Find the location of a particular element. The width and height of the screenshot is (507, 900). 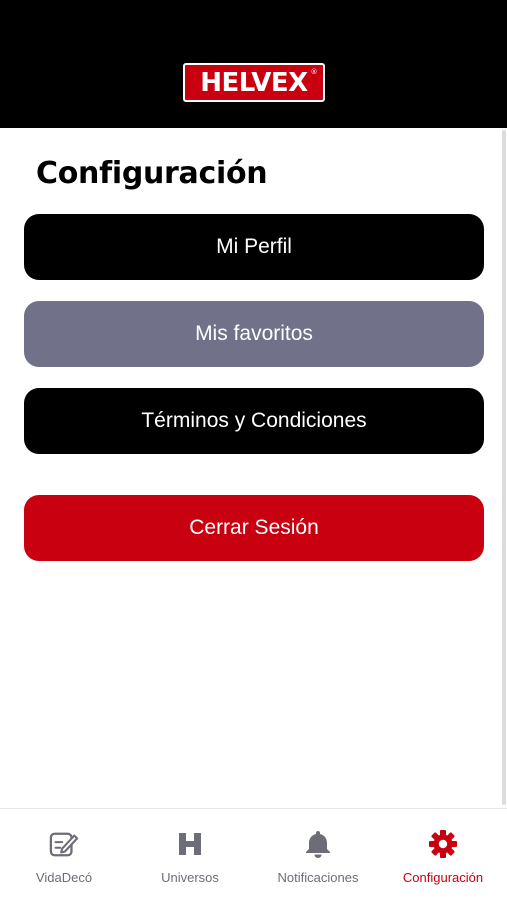

logo-text: HELVEX is located at coordinates (254, 82).